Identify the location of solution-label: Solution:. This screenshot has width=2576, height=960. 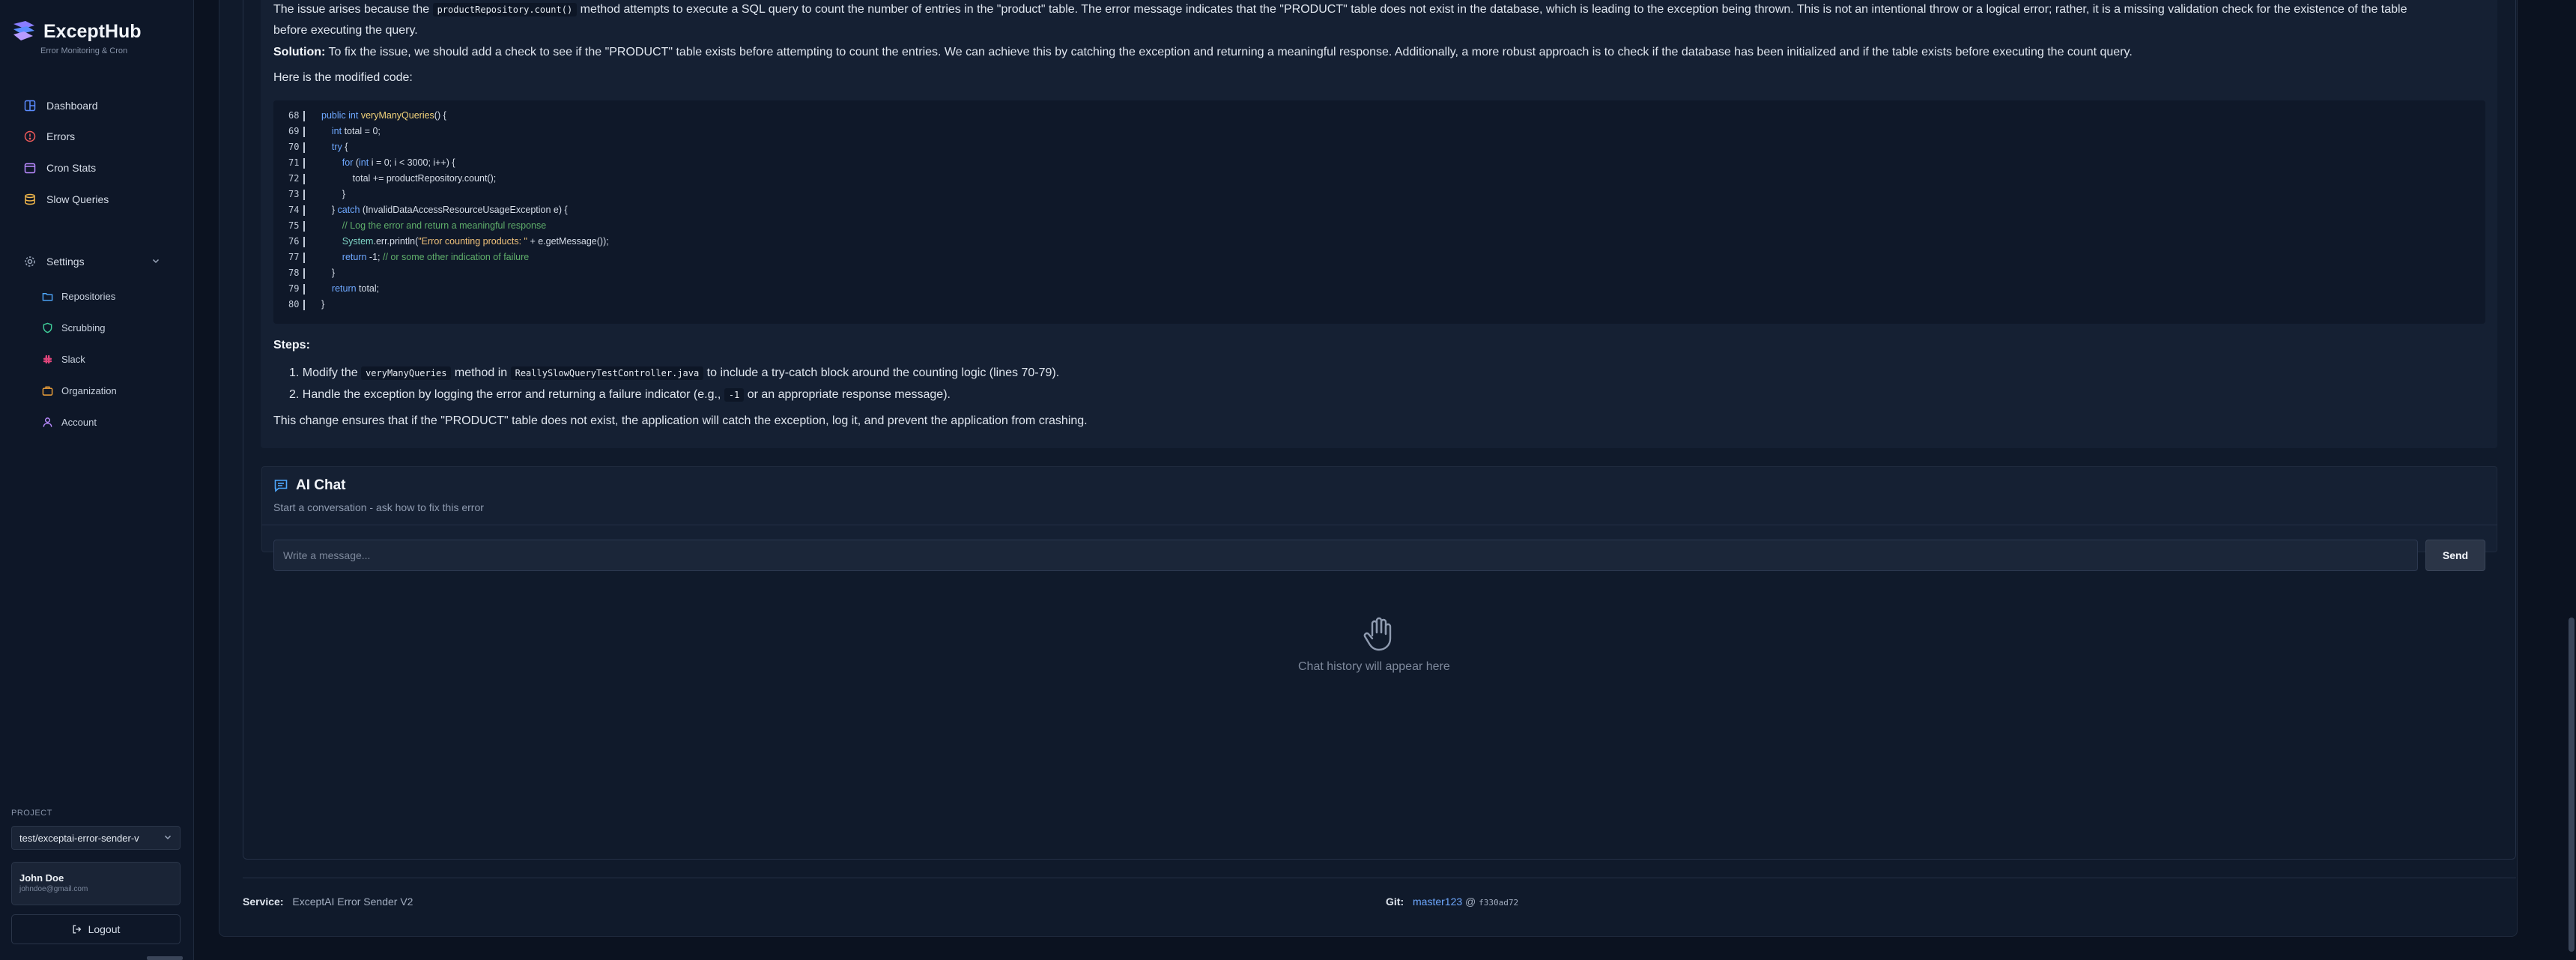
(299, 52).